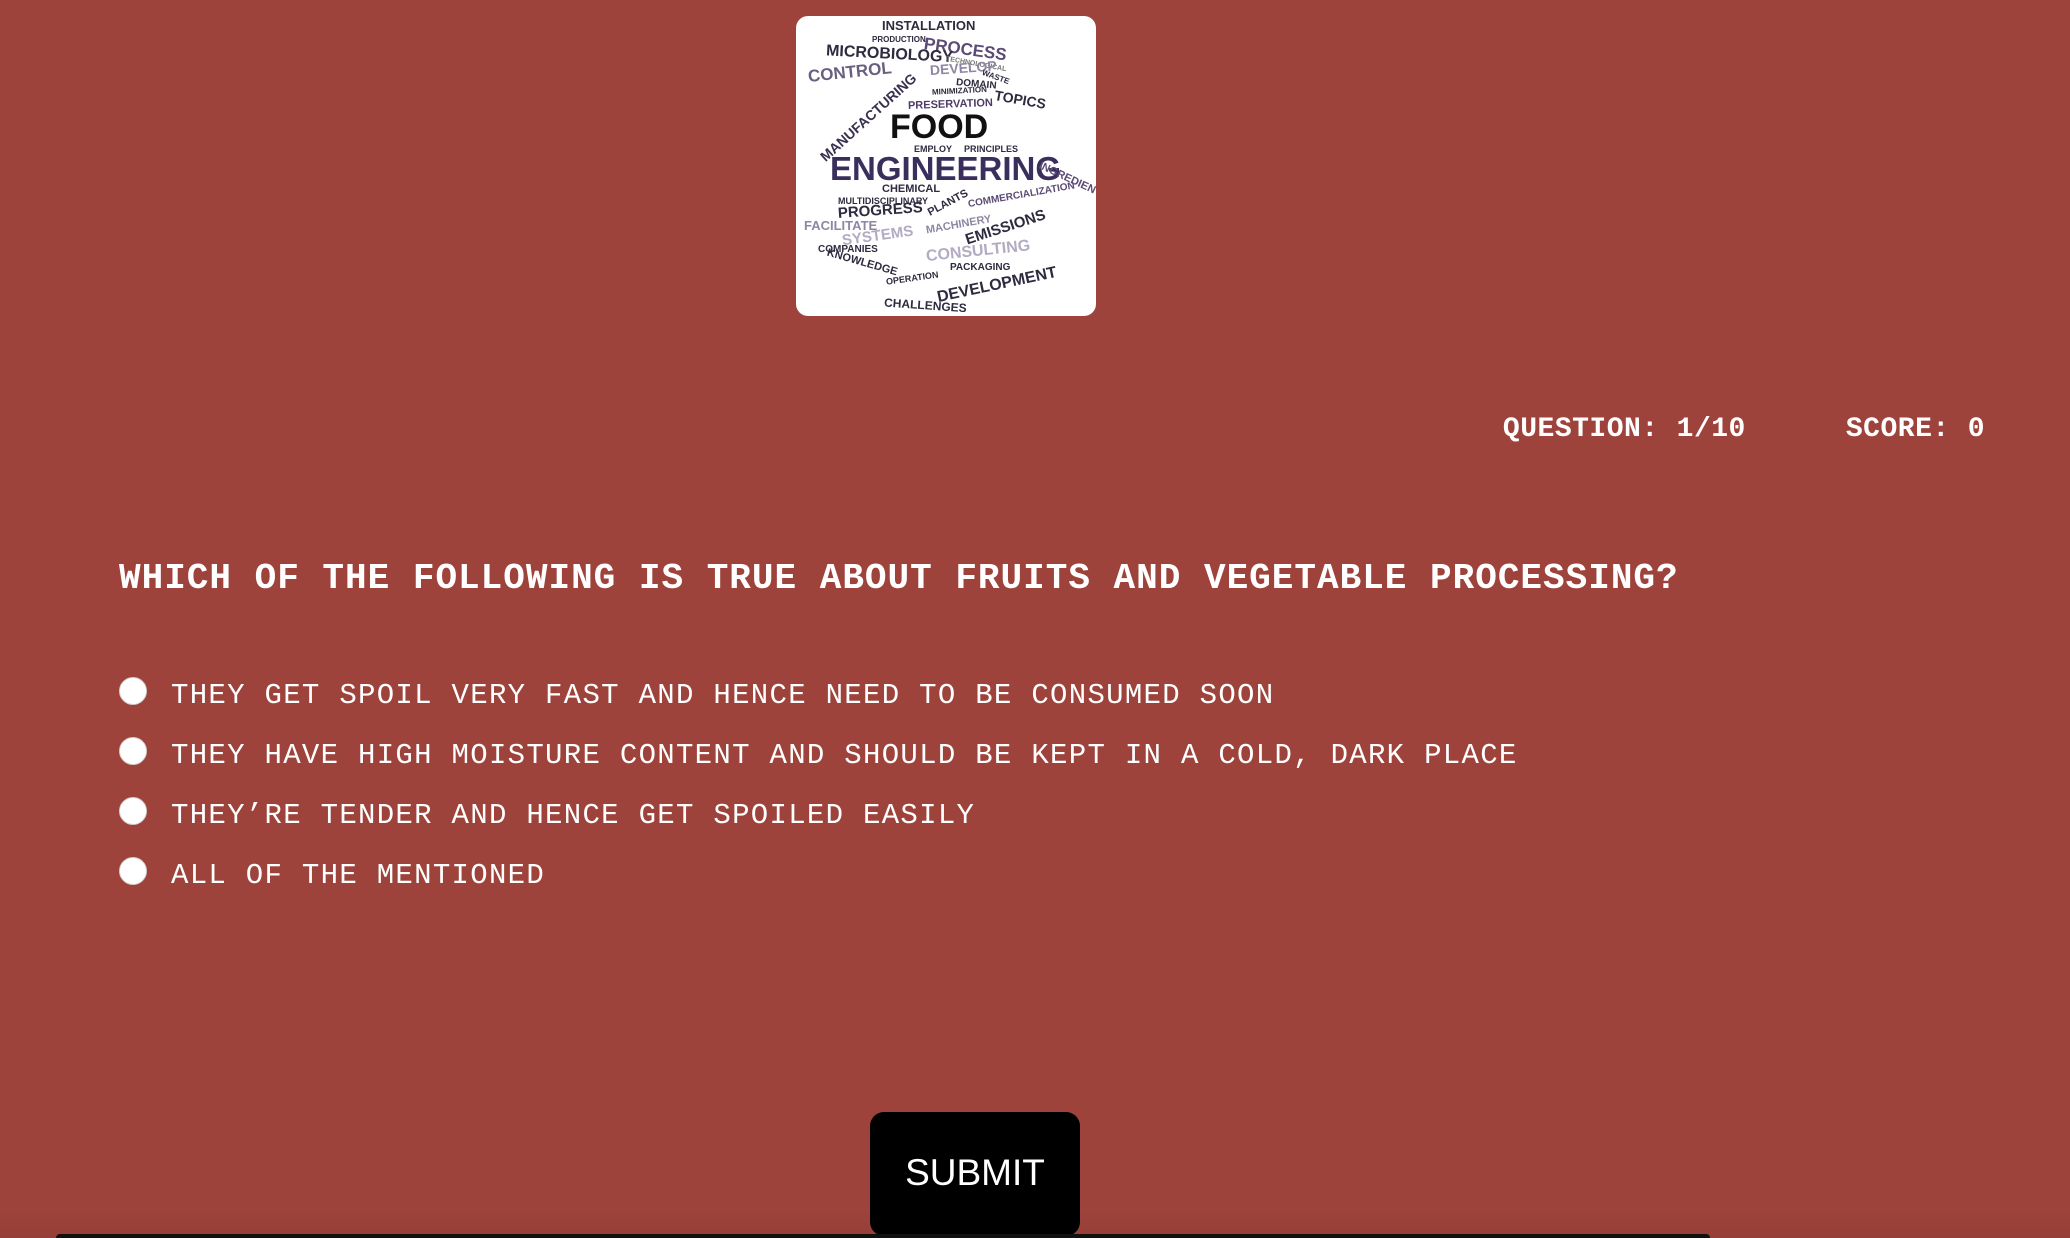  I want to click on score-value: 0, so click(1976, 429).